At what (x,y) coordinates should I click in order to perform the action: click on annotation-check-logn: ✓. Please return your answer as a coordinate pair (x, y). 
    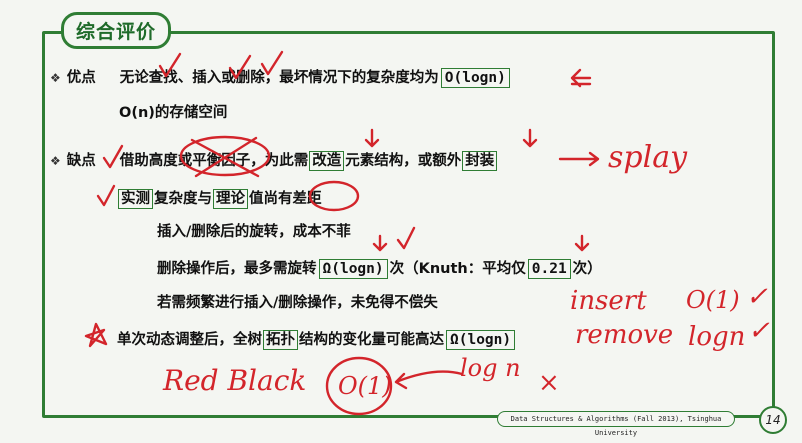
    Looking at the image, I should click on (759, 331).